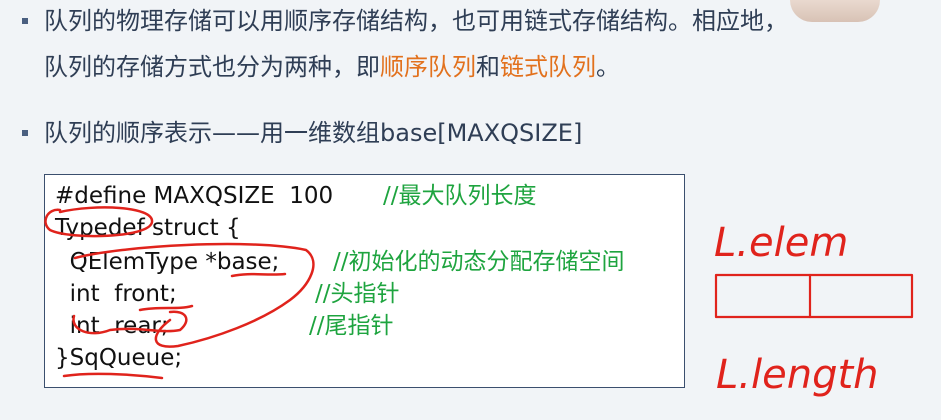  Describe the element at coordinates (119, 358) in the screenshot. I see `code-line-sqqueue: }SqQueue;` at that location.